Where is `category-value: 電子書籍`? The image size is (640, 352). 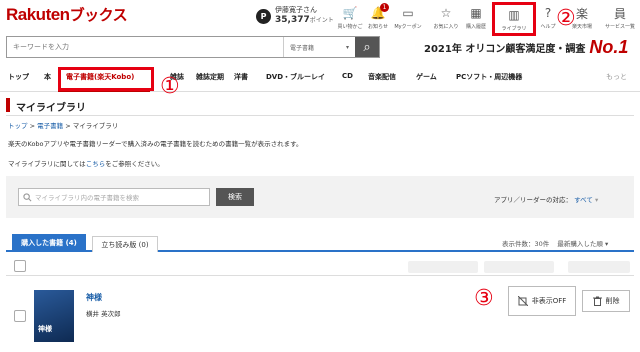 category-value: 電子書籍 is located at coordinates (302, 48).